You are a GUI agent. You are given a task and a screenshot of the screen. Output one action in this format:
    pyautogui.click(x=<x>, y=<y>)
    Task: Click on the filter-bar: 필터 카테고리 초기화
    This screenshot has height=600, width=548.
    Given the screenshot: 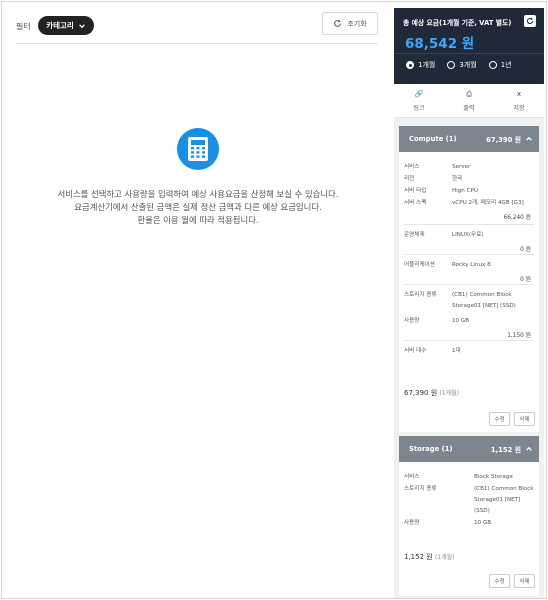 What is the action you would take?
    pyautogui.click(x=197, y=28)
    